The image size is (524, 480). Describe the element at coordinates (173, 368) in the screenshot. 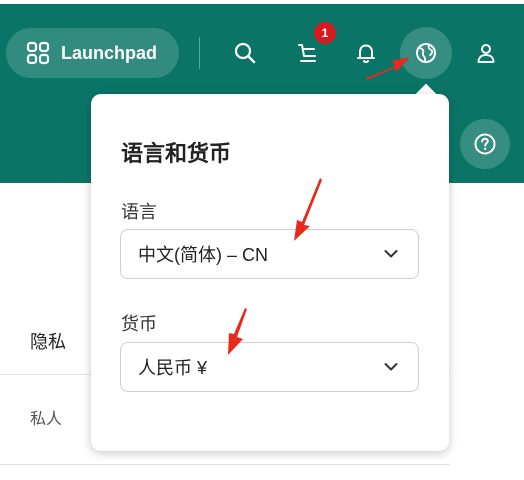

I see `currency-selected-value: 人民币 ¥` at that location.